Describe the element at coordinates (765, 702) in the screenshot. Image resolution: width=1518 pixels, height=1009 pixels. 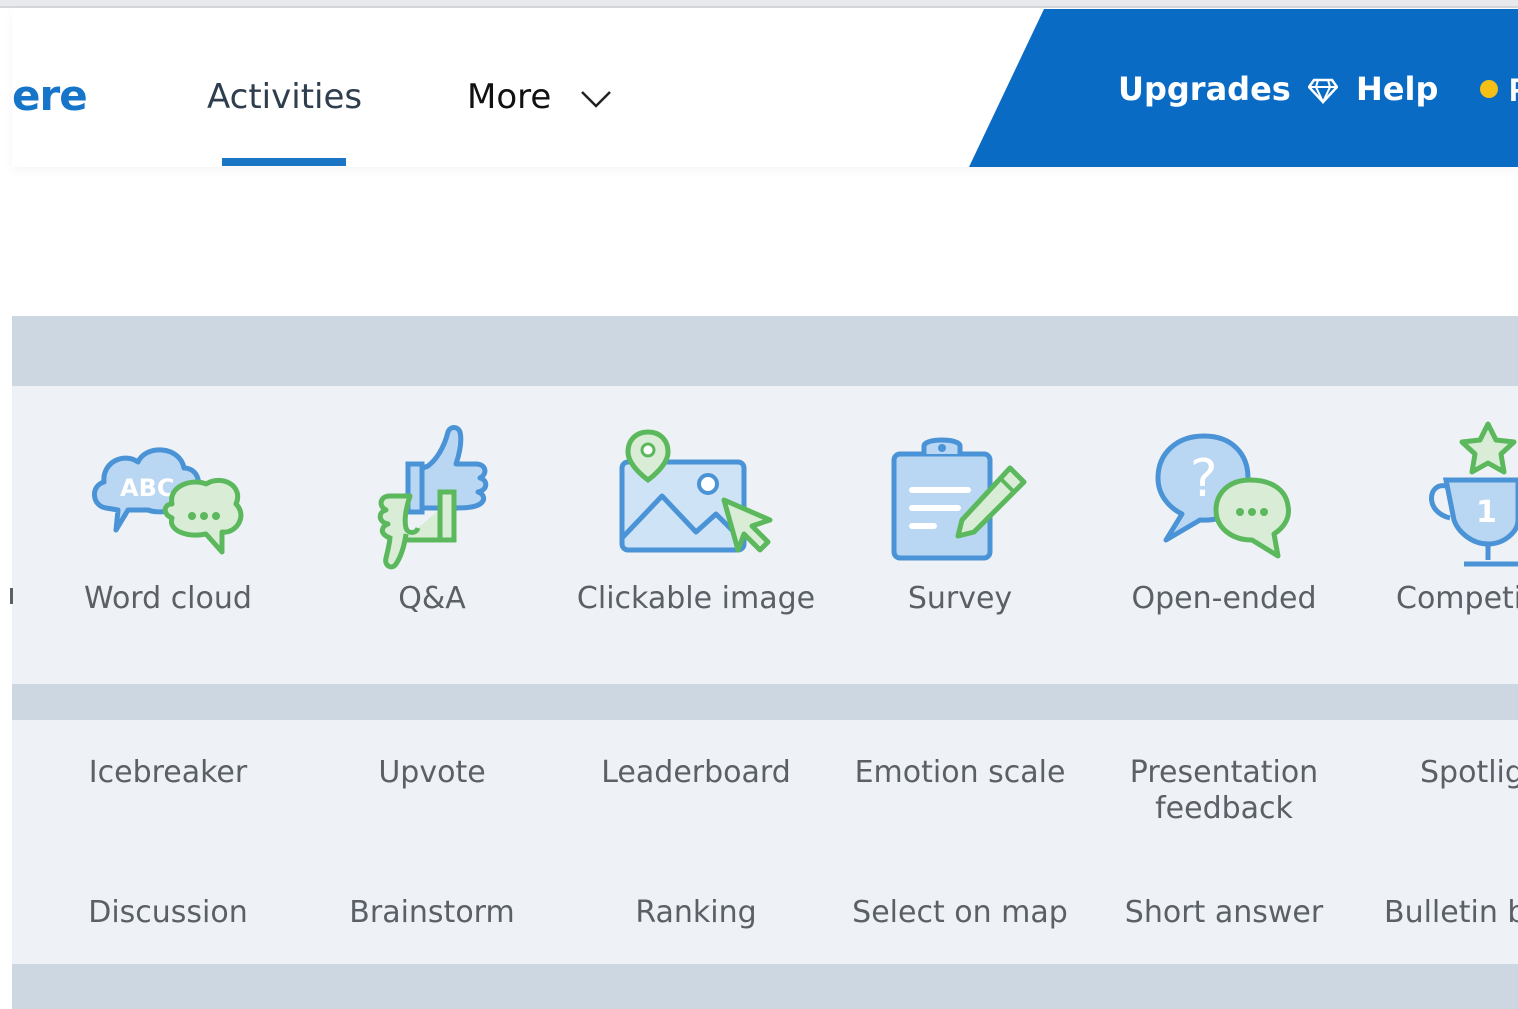
I see `section-divider` at that location.